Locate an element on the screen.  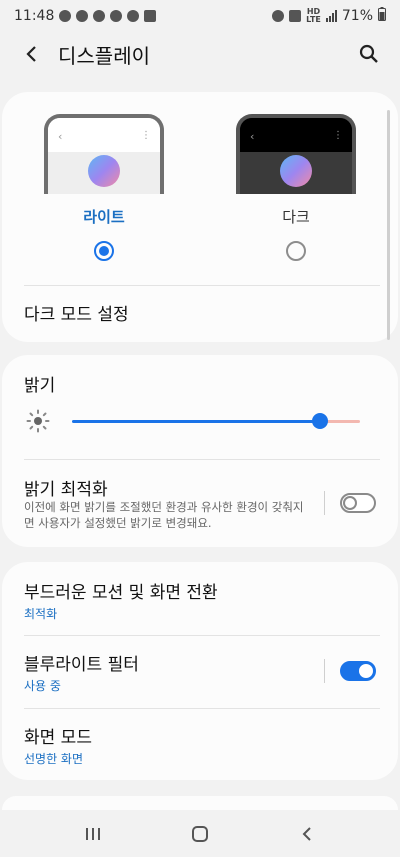
app-bar: 디스플레이 is located at coordinates (200, 54).